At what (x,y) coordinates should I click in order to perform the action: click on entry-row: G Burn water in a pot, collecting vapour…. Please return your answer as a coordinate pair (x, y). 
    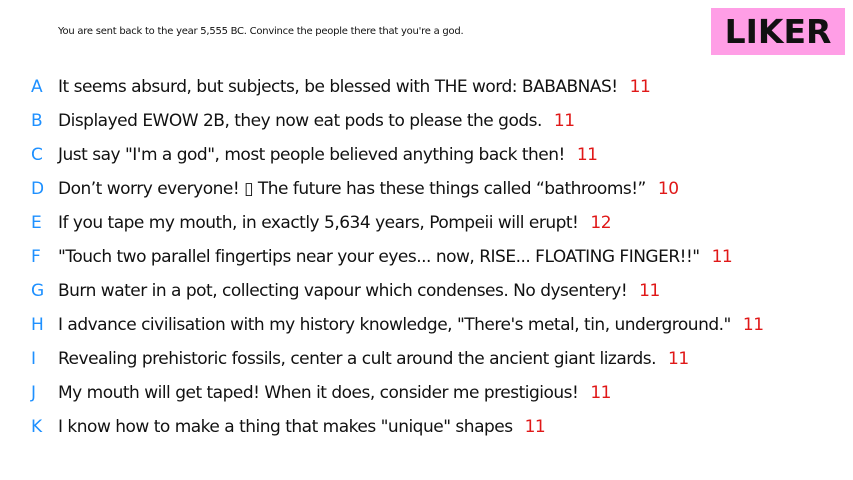
    Looking at the image, I should click on (426, 291).